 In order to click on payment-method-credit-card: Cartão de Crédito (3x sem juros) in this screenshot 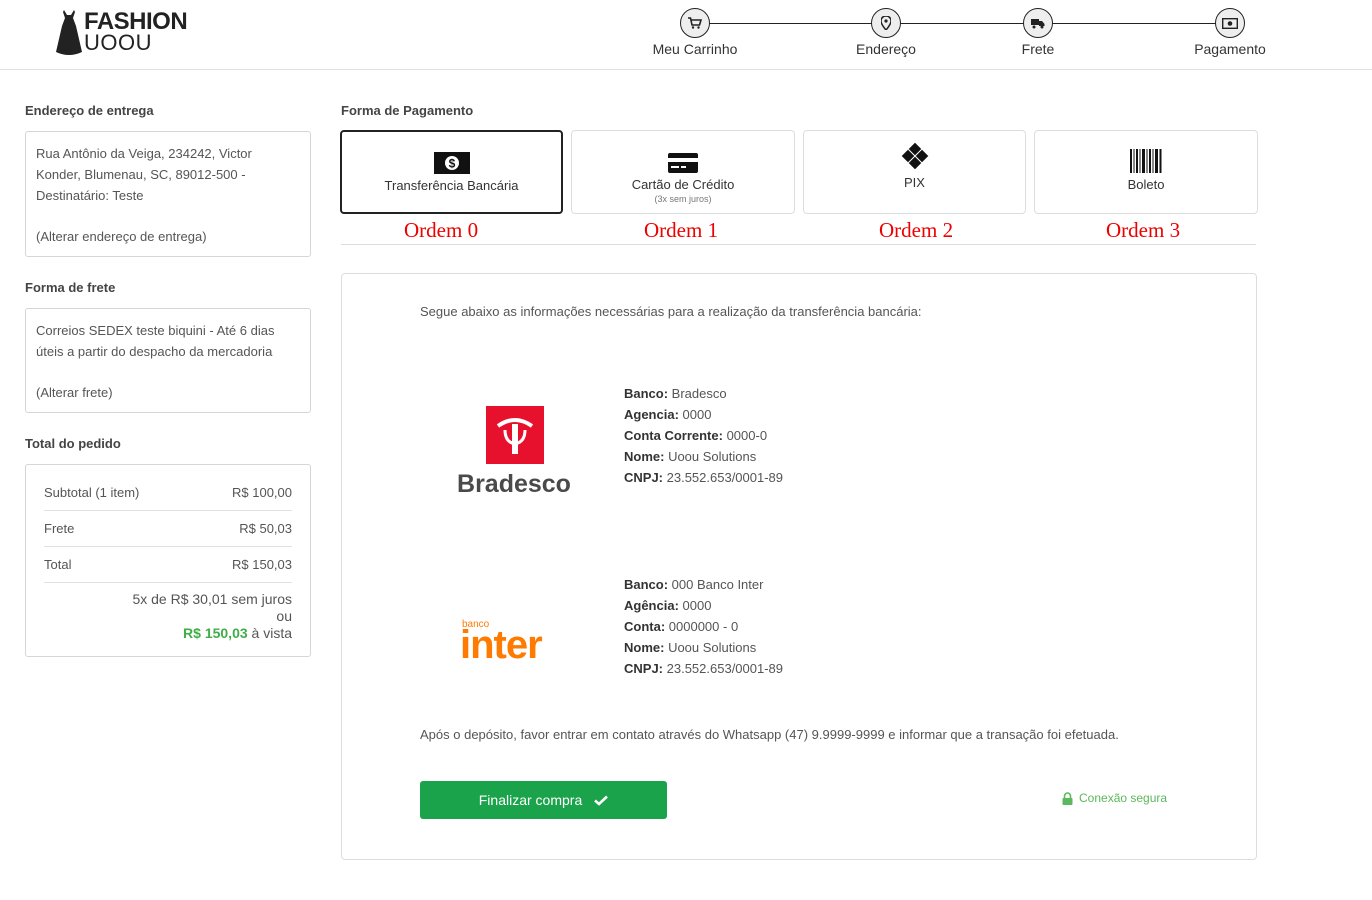, I will do `click(683, 172)`.